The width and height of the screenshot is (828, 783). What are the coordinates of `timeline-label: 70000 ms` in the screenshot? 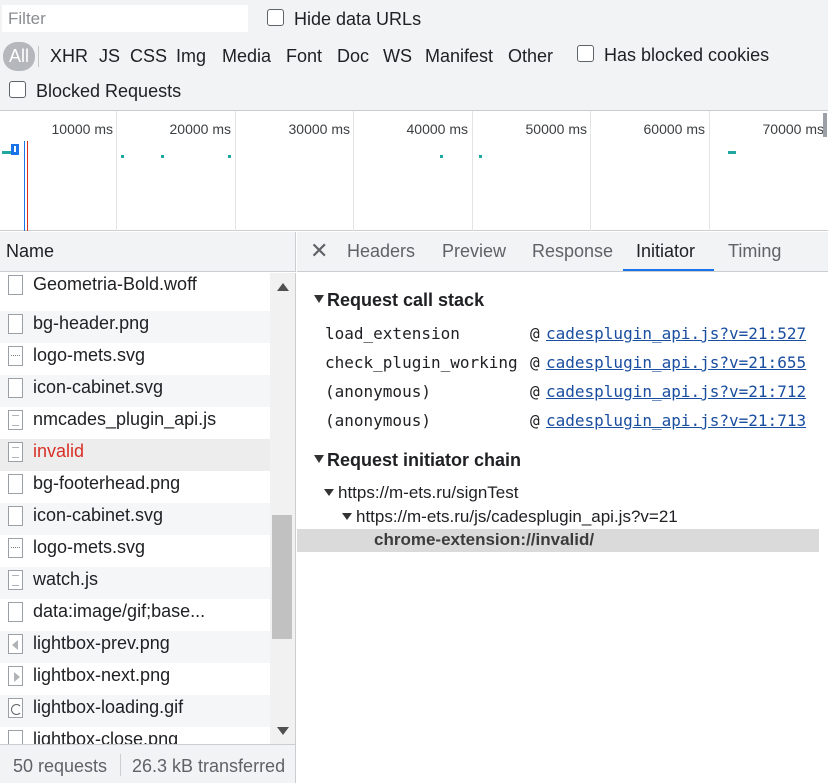 It's located at (793, 129).